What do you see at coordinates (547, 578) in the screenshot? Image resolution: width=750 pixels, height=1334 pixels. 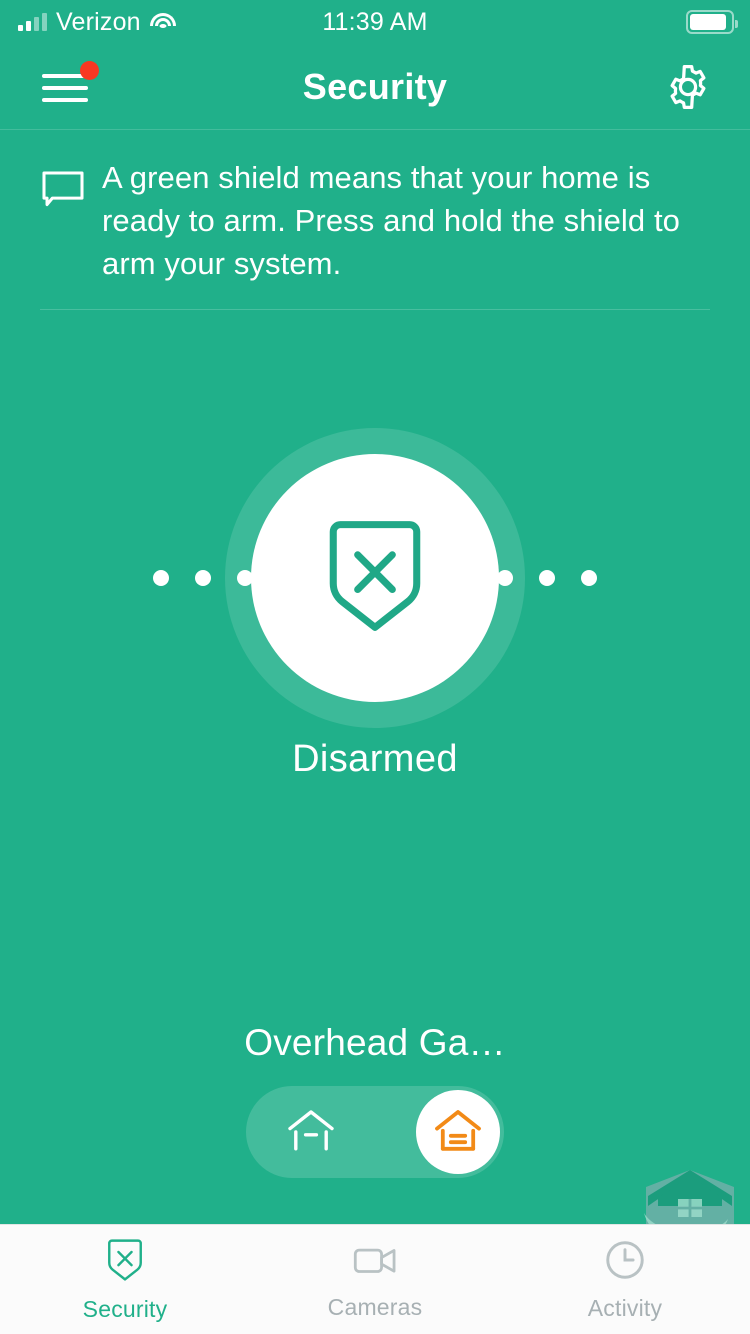 I see `loading-dots-right` at bounding box center [547, 578].